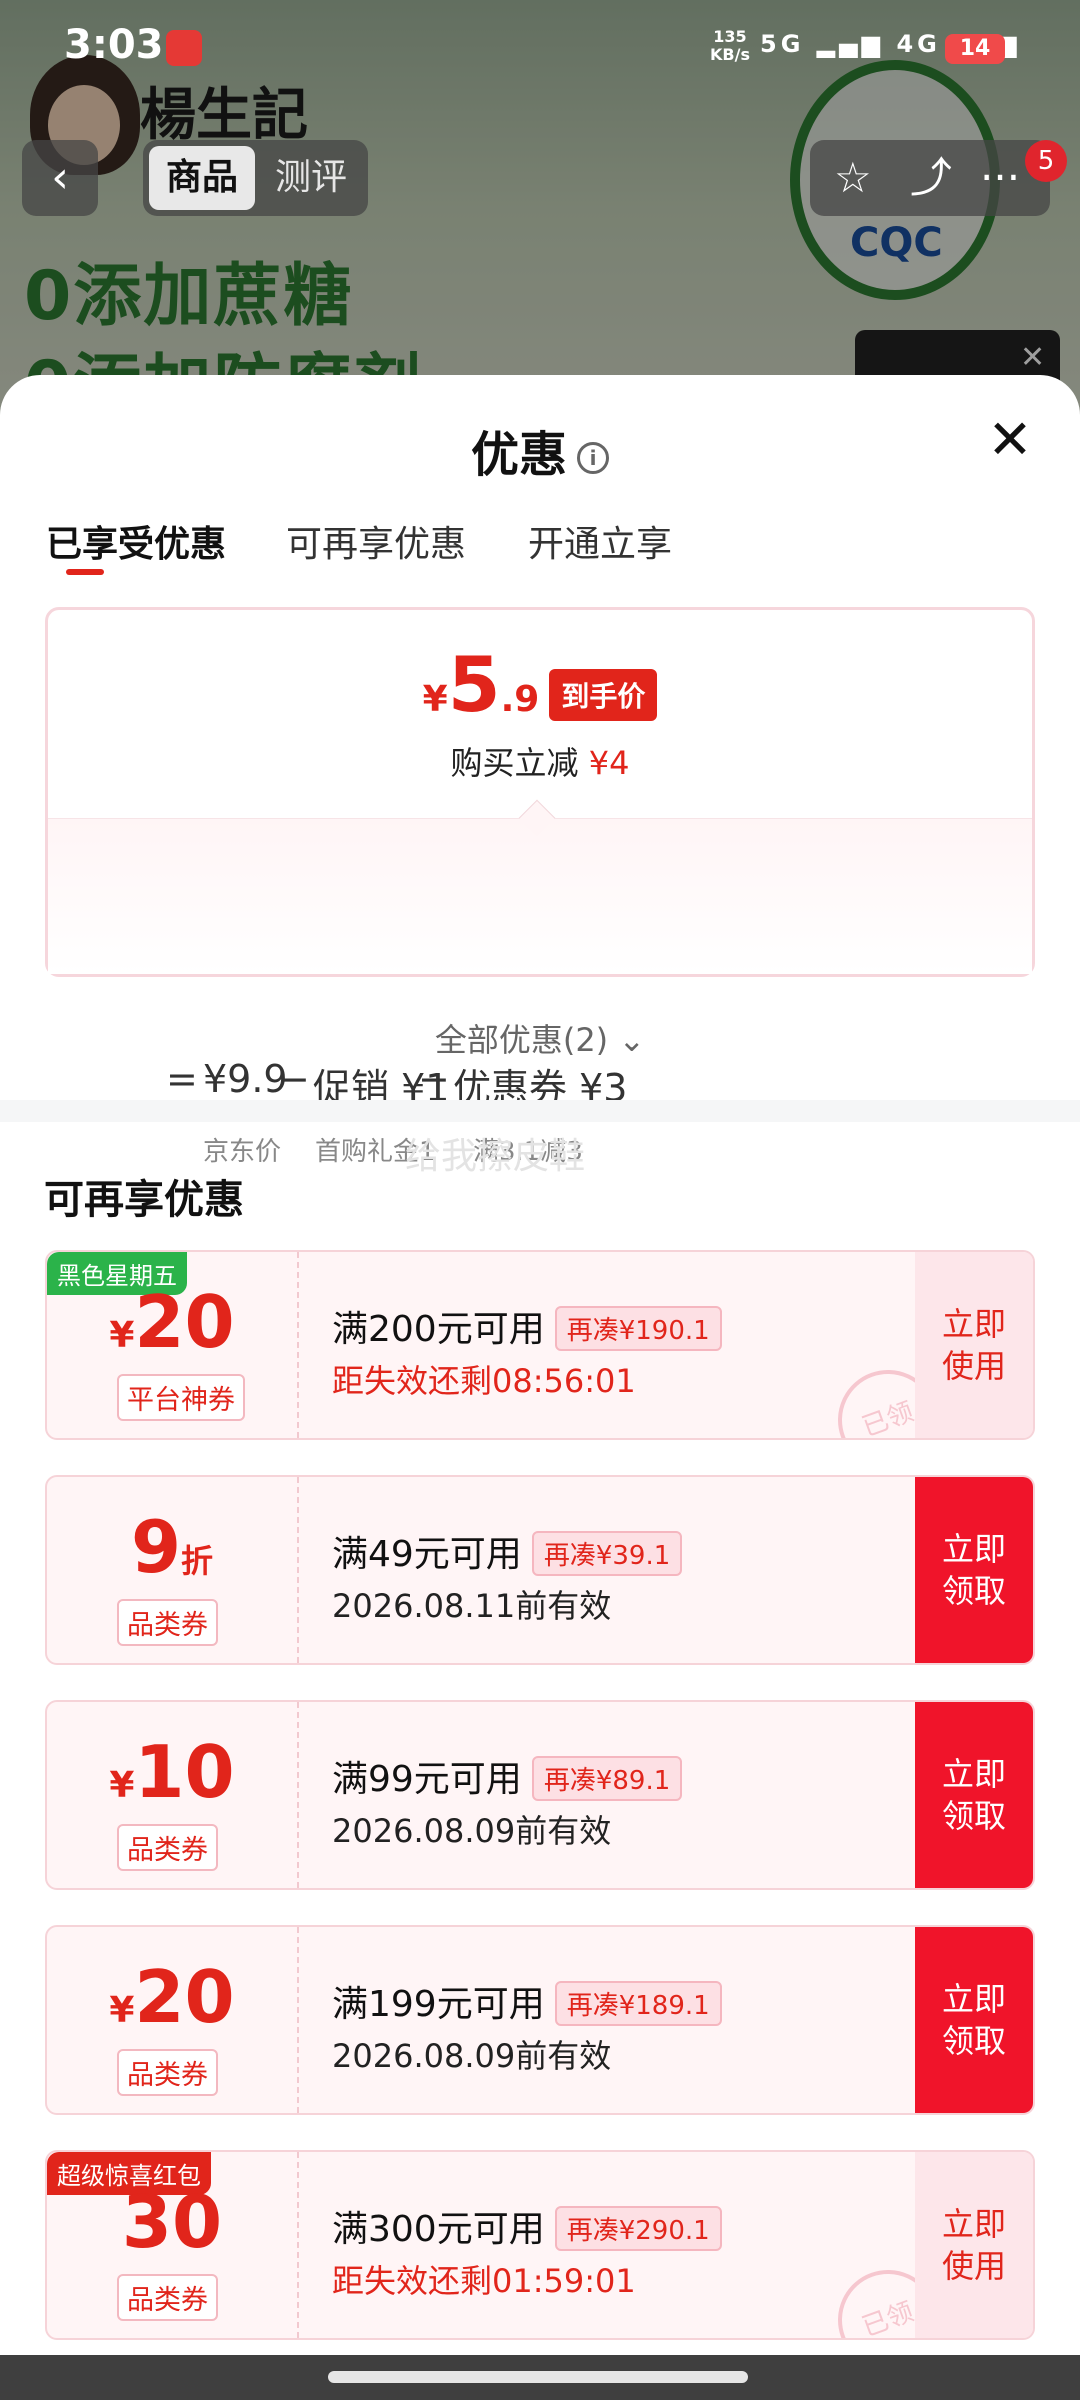  What do you see at coordinates (638, 2003) in the screenshot?
I see `coupon-addon-amount: 再凑¥189.1` at bounding box center [638, 2003].